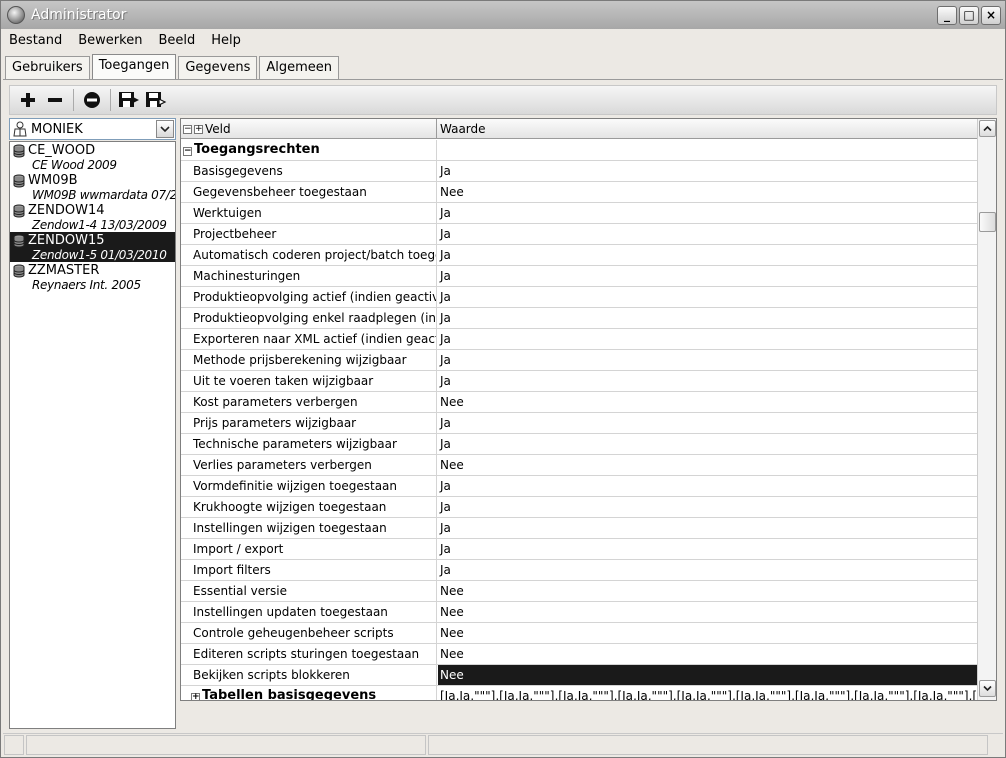  I want to click on subsection-label: Tabellen basisgegevens, so click(289, 694).